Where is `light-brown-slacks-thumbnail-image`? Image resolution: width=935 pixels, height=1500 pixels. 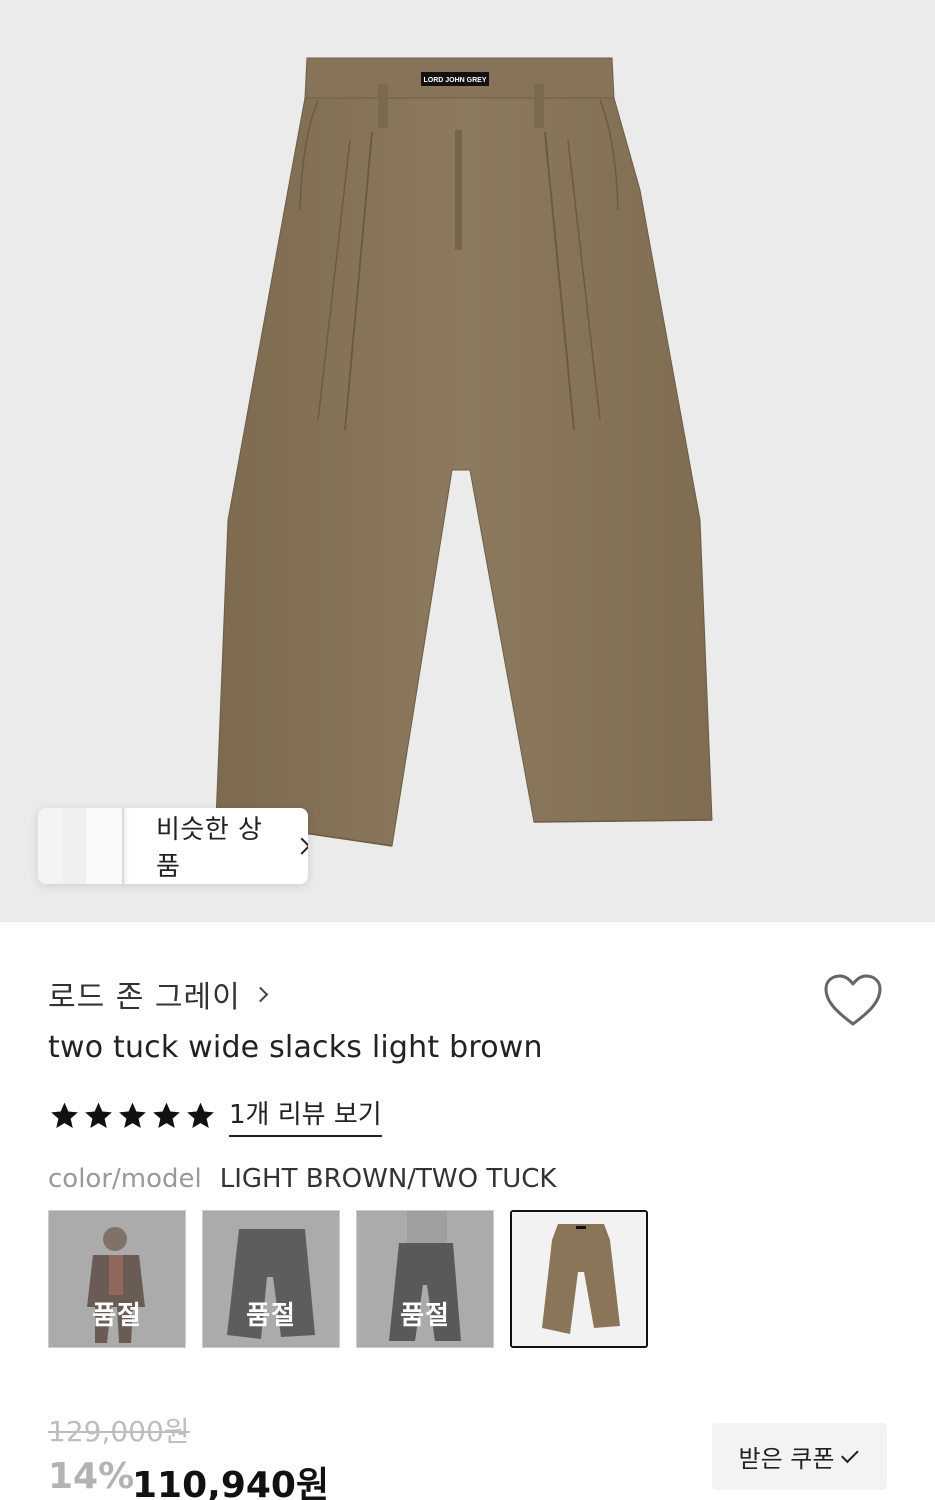 light-brown-slacks-thumbnail-image is located at coordinates (579, 1279).